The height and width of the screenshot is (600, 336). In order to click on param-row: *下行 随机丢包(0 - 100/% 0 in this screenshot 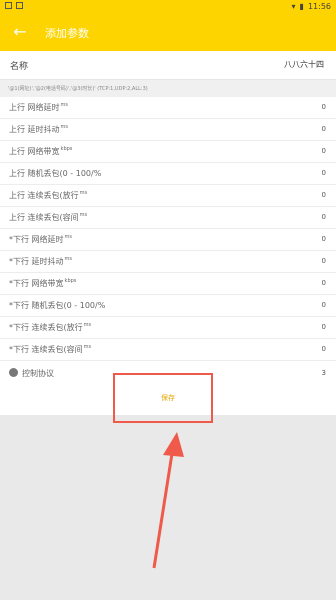, I will do `click(168, 306)`.